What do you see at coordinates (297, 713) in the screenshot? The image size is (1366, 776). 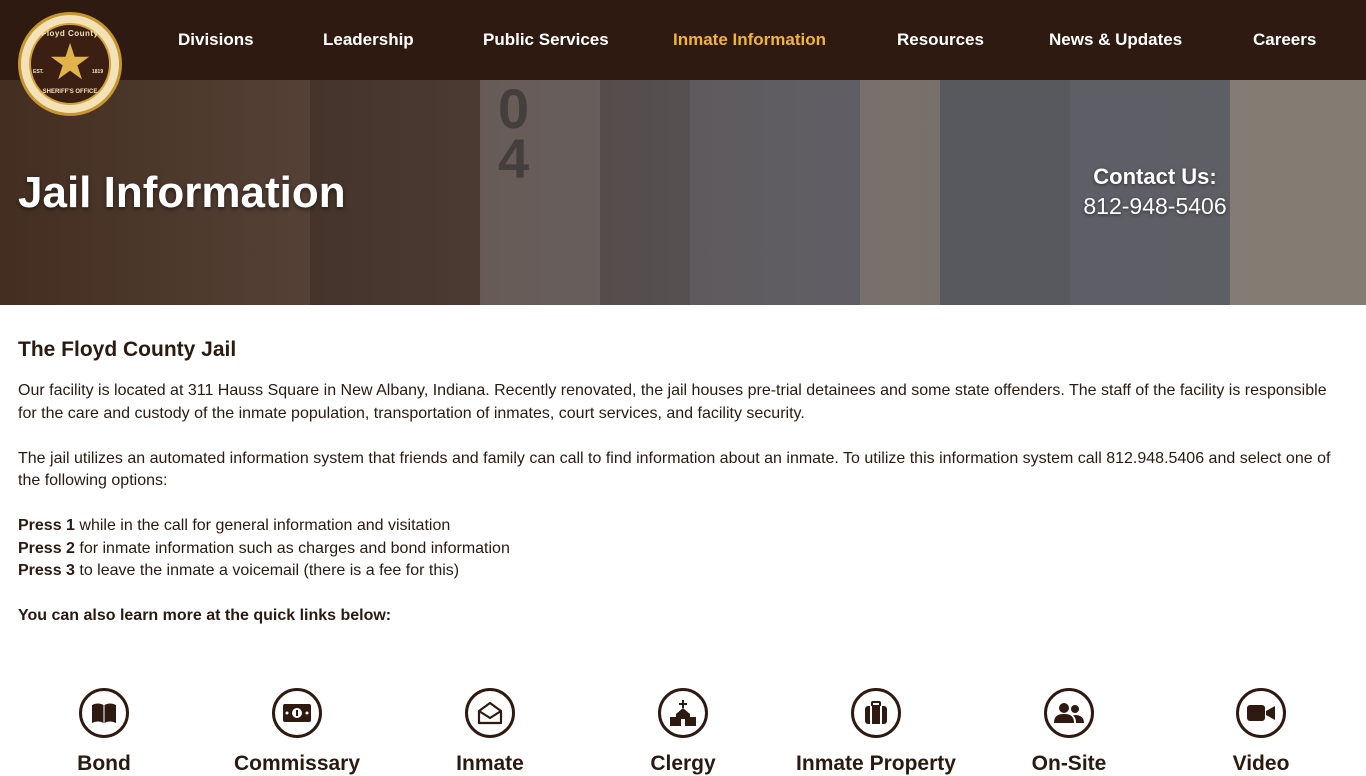 I see `money-icon` at bounding box center [297, 713].